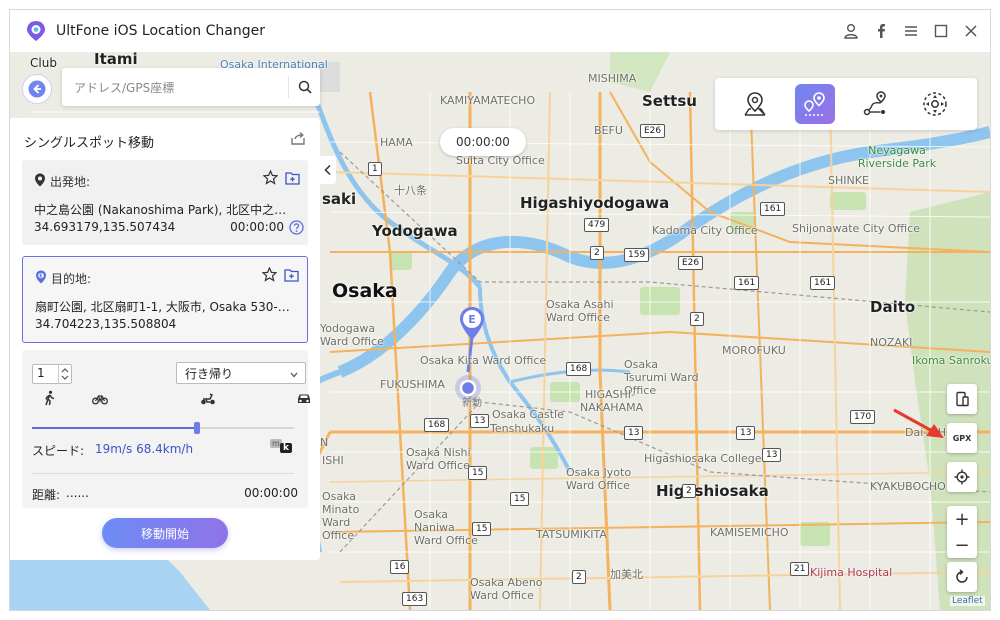  Describe the element at coordinates (115, 428) in the screenshot. I see `speed-slider-fill` at that location.